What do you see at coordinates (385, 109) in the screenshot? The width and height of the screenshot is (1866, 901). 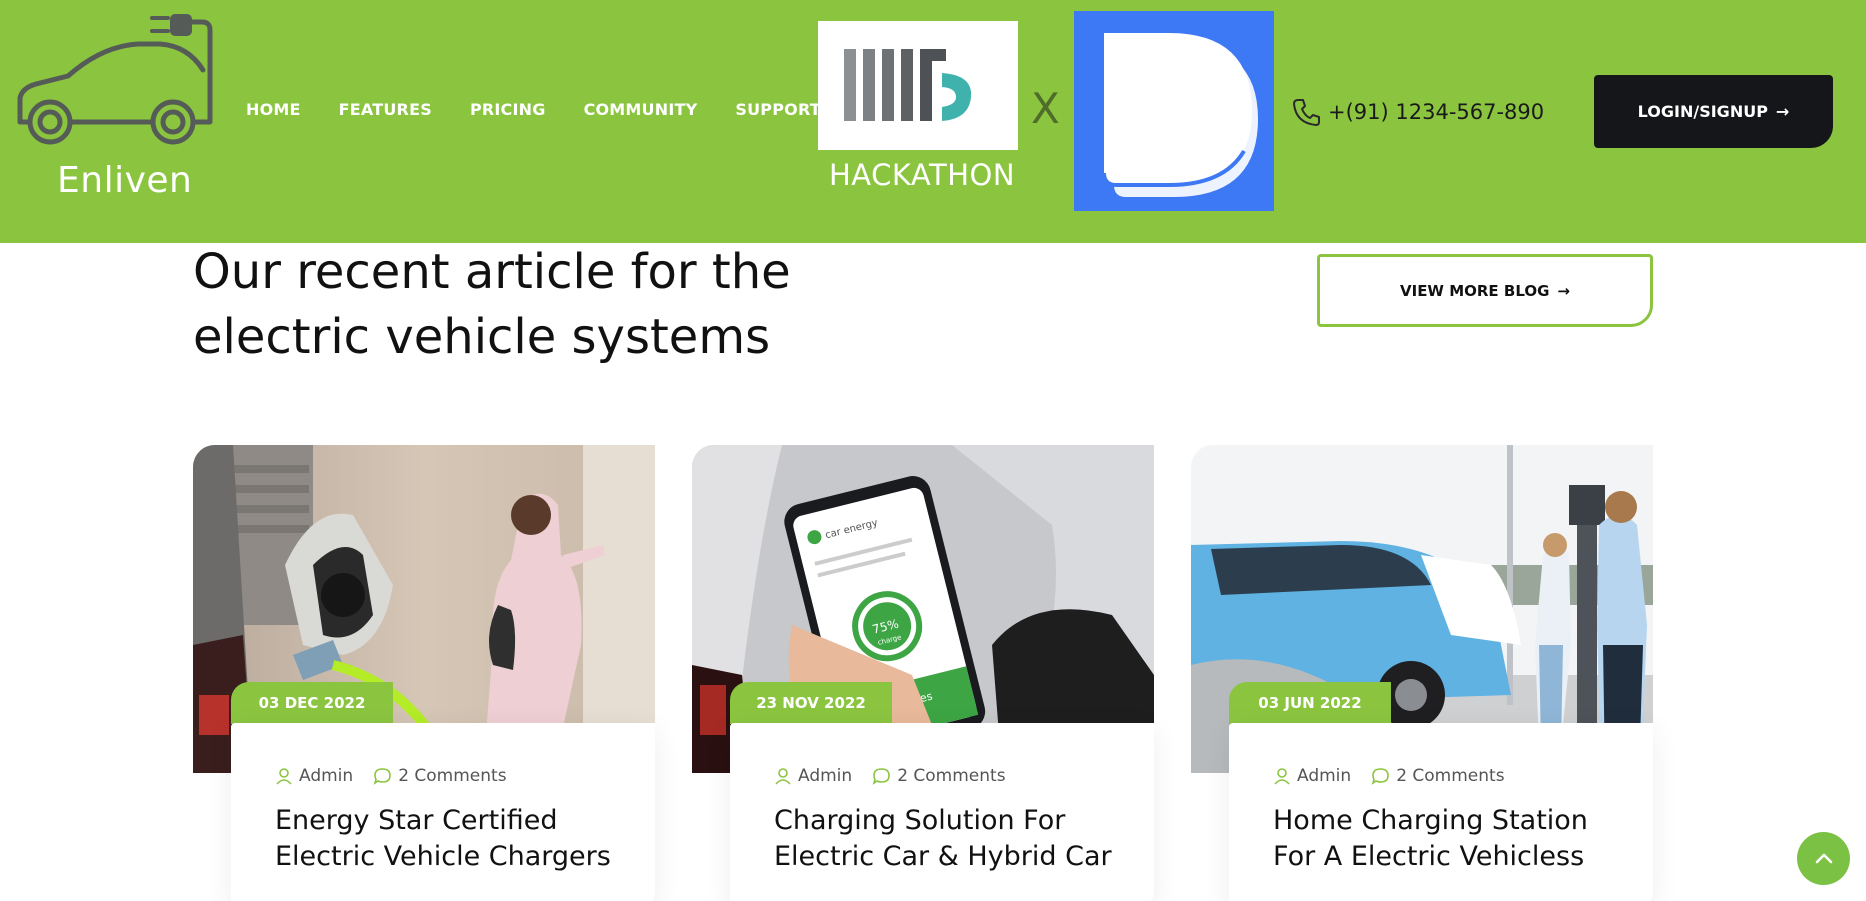 I see `nav-features: FEATURES` at bounding box center [385, 109].